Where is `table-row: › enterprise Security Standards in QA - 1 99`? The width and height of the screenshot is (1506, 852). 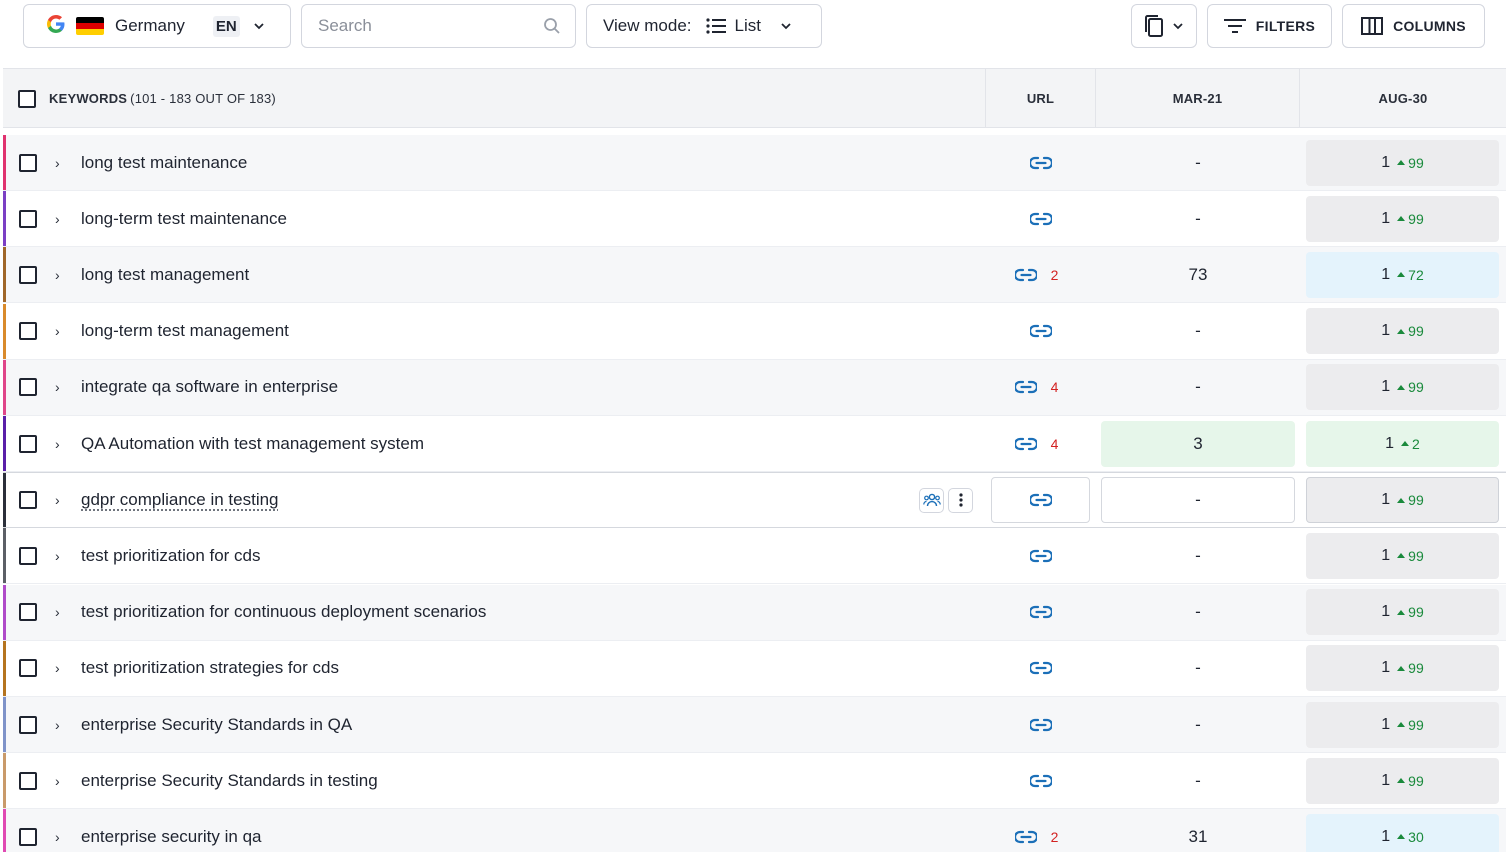 table-row: › enterprise Security Standards in QA - 1 99 is located at coordinates (754, 725).